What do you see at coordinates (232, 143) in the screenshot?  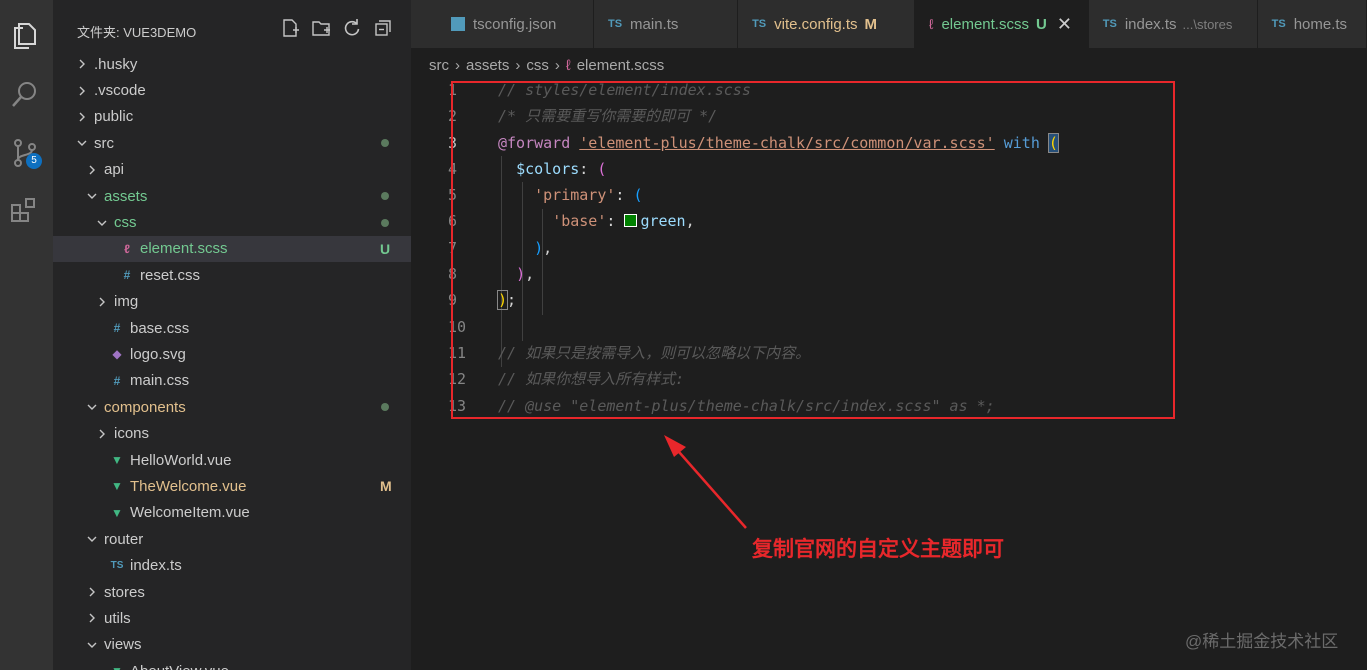 I see `tree-item: src` at bounding box center [232, 143].